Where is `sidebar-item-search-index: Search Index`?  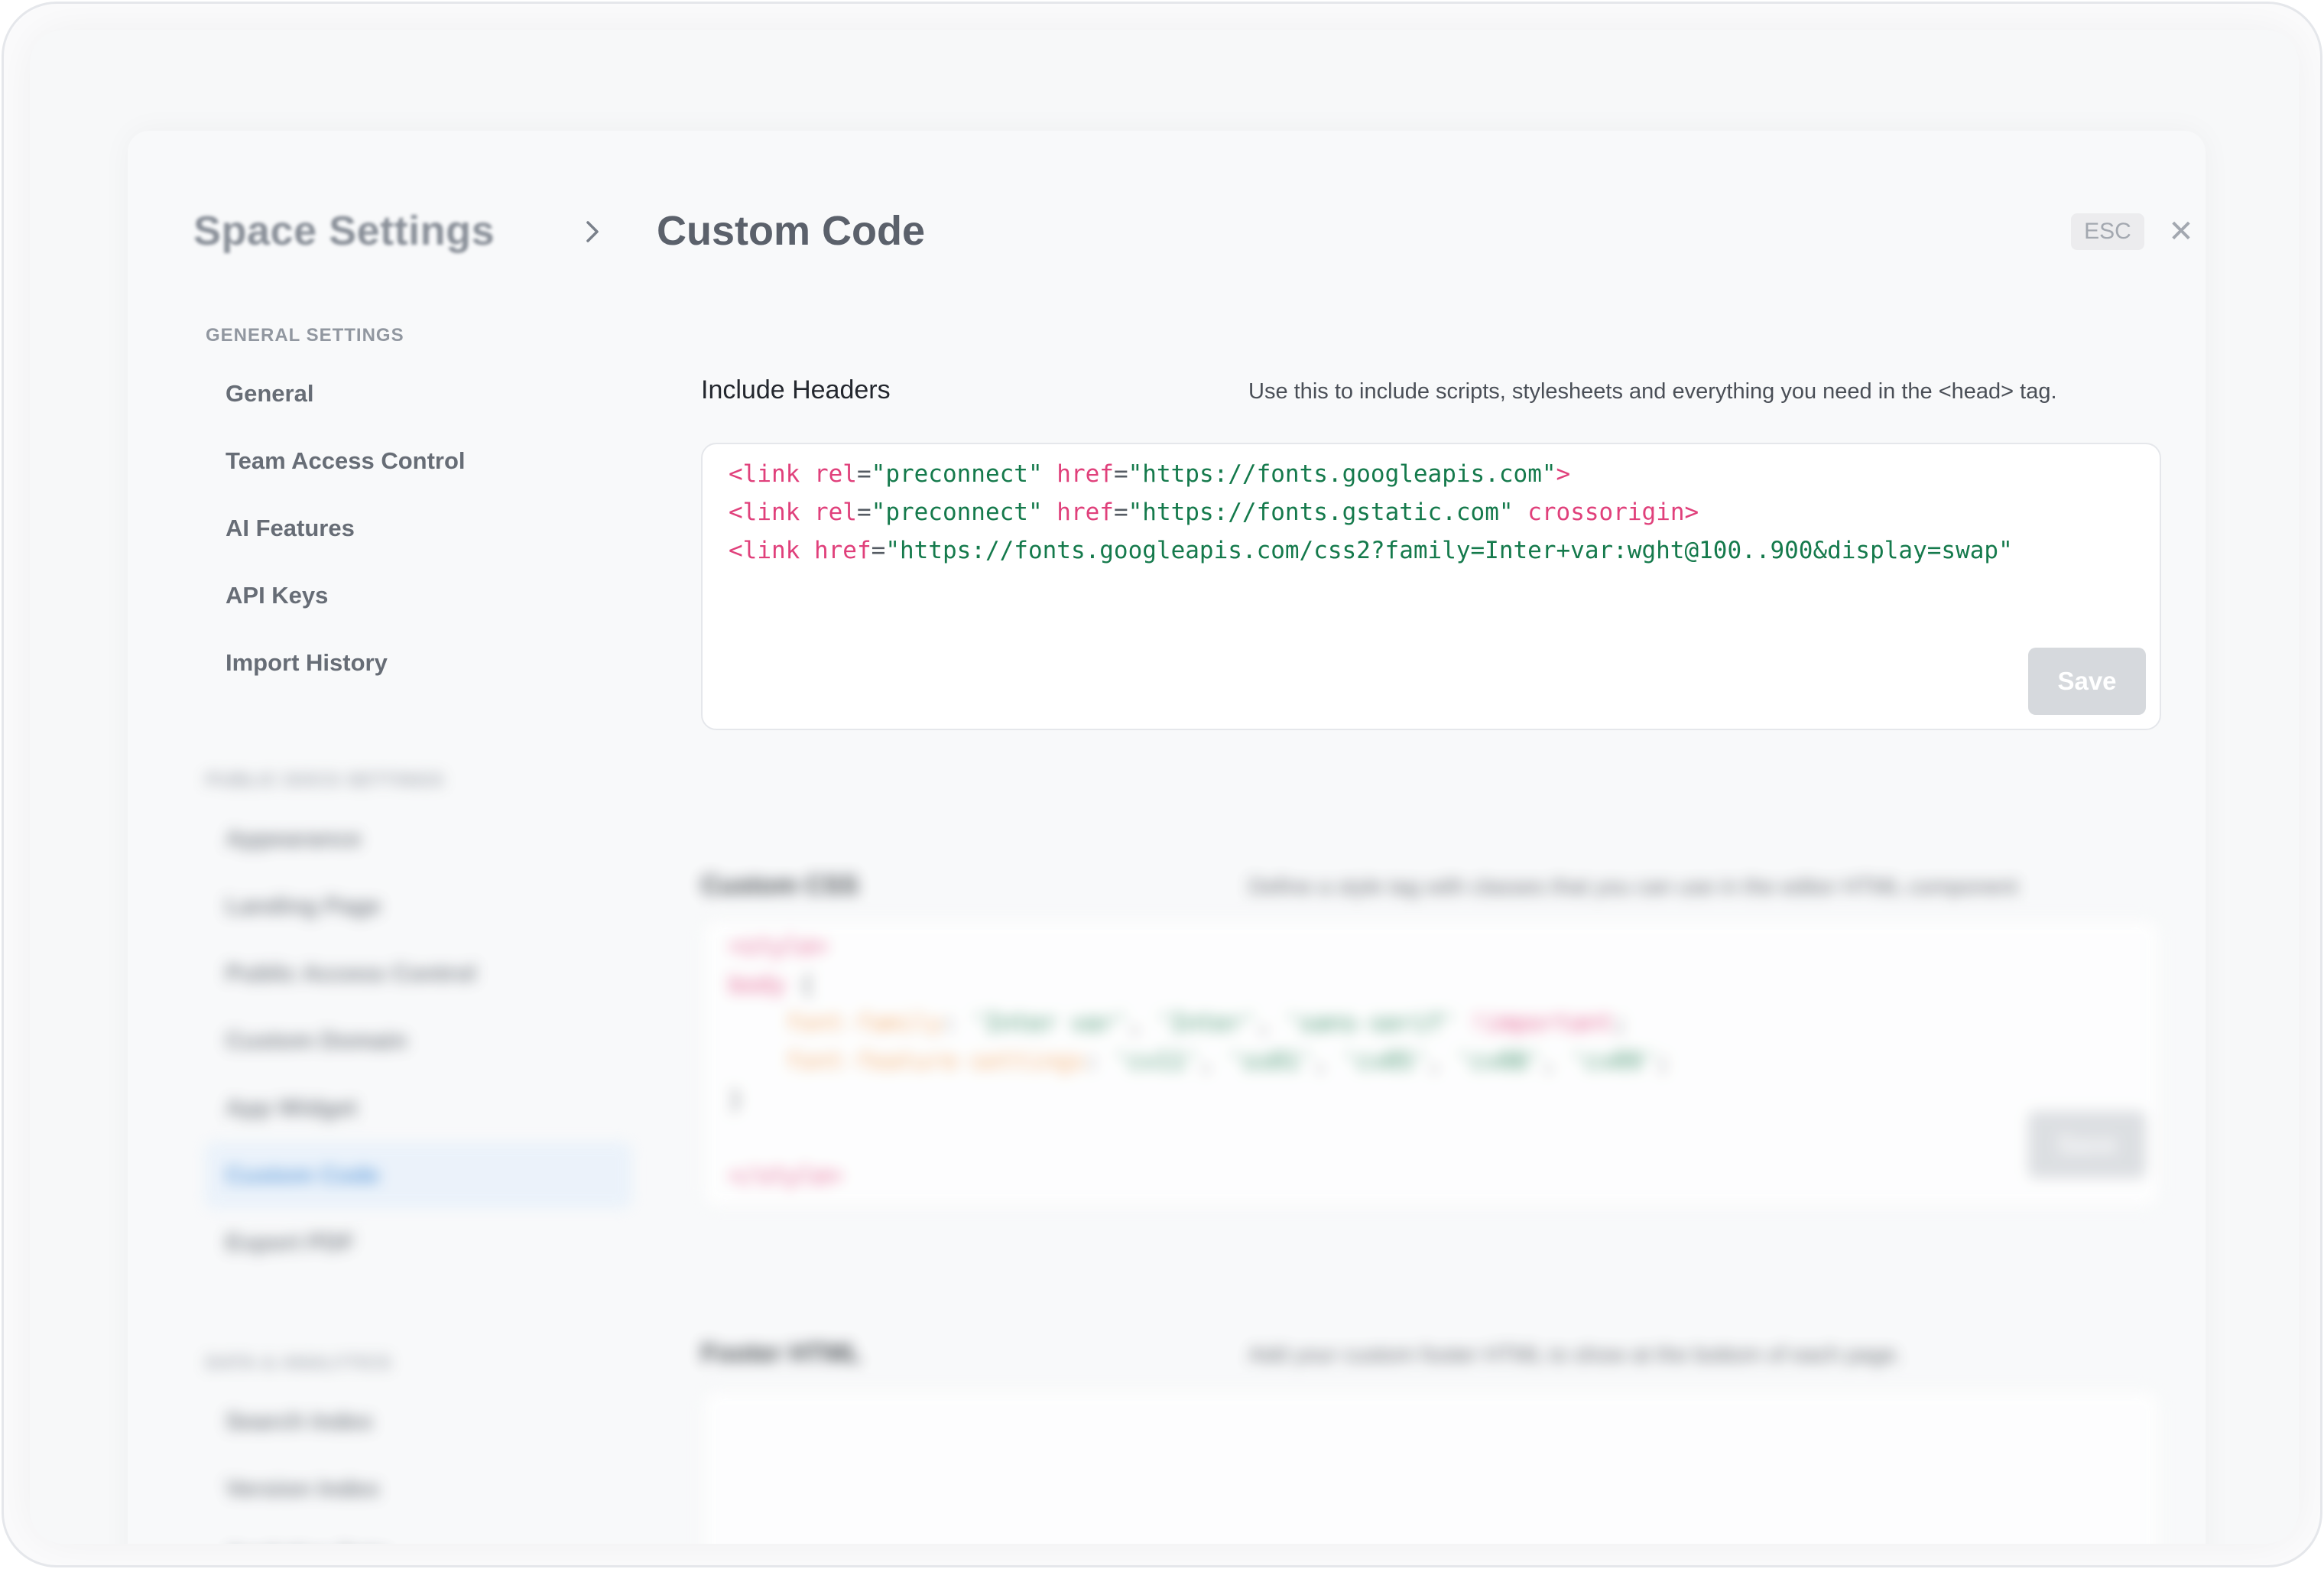 sidebar-item-search-index: Search Index is located at coordinates (418, 1421).